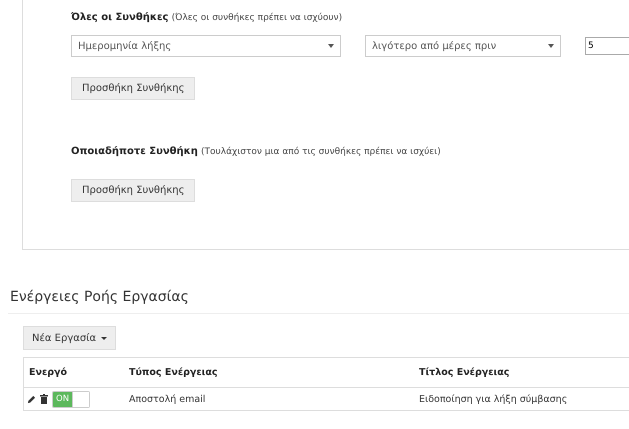 This screenshot has width=629, height=429. I want to click on column-header: Τίτλος Ενέργειας, so click(464, 372).